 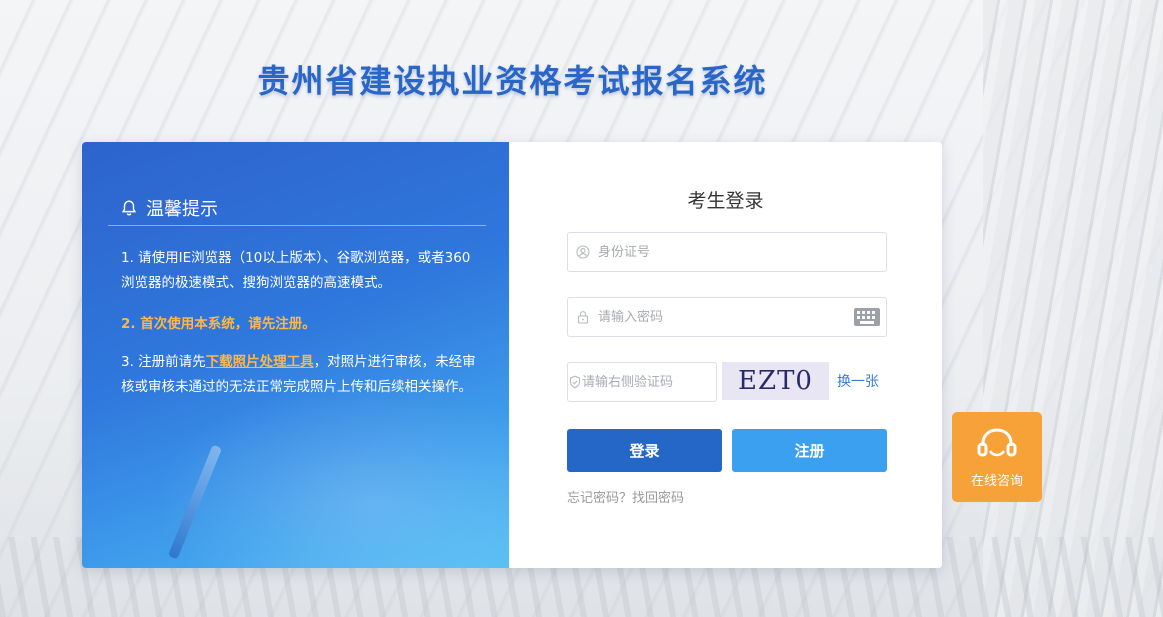 I want to click on keyboard-icon, so click(x=867, y=317).